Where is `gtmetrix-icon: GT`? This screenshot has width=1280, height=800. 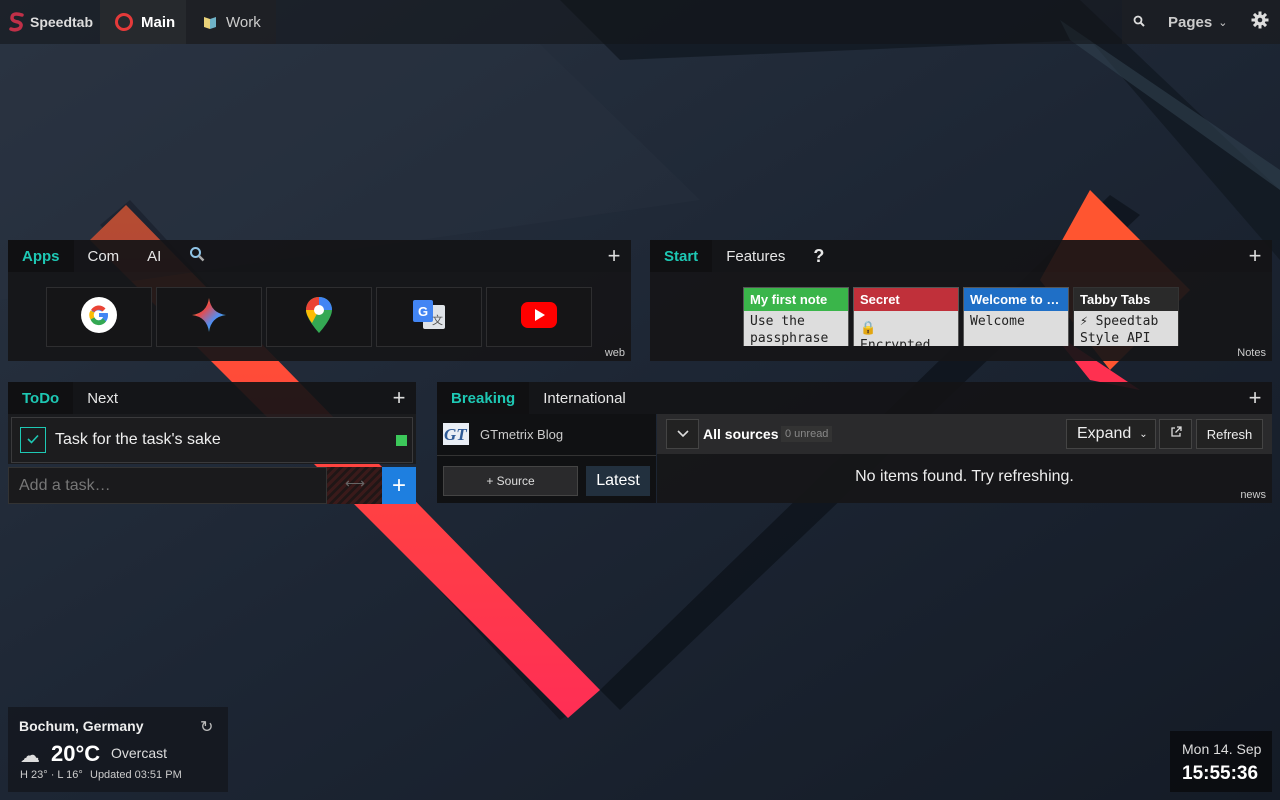 gtmetrix-icon: GT is located at coordinates (456, 434).